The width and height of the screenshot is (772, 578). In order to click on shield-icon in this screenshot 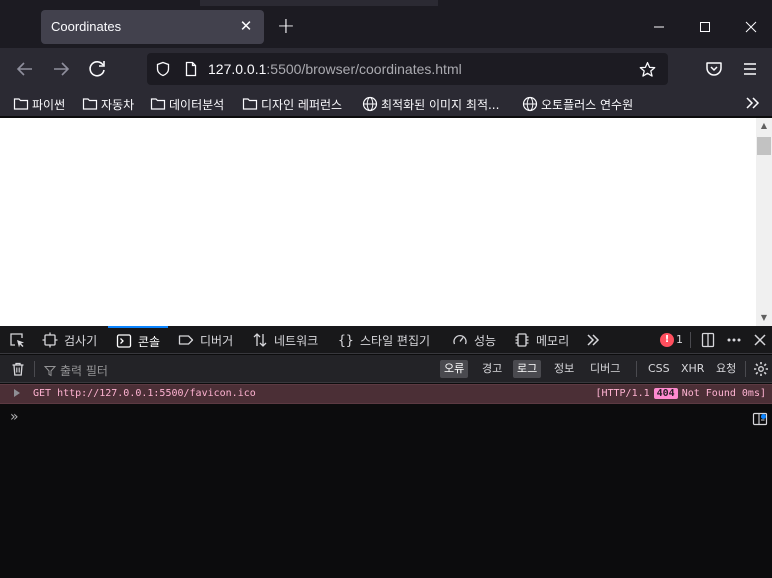, I will do `click(163, 69)`.